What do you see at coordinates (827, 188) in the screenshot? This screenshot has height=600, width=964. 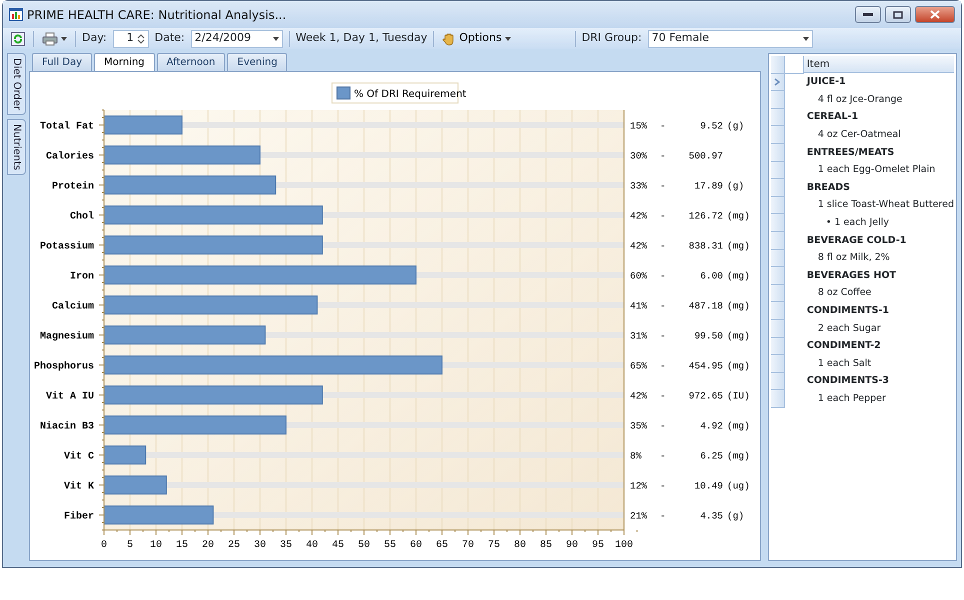 I see `group-heading: BREADS` at bounding box center [827, 188].